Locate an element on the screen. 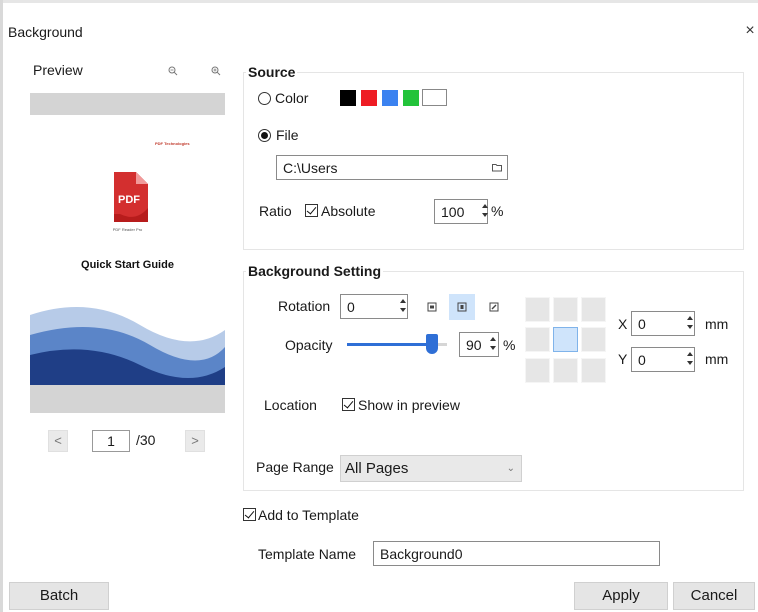 The image size is (758, 612). opacity-slider-thumb is located at coordinates (432, 344).